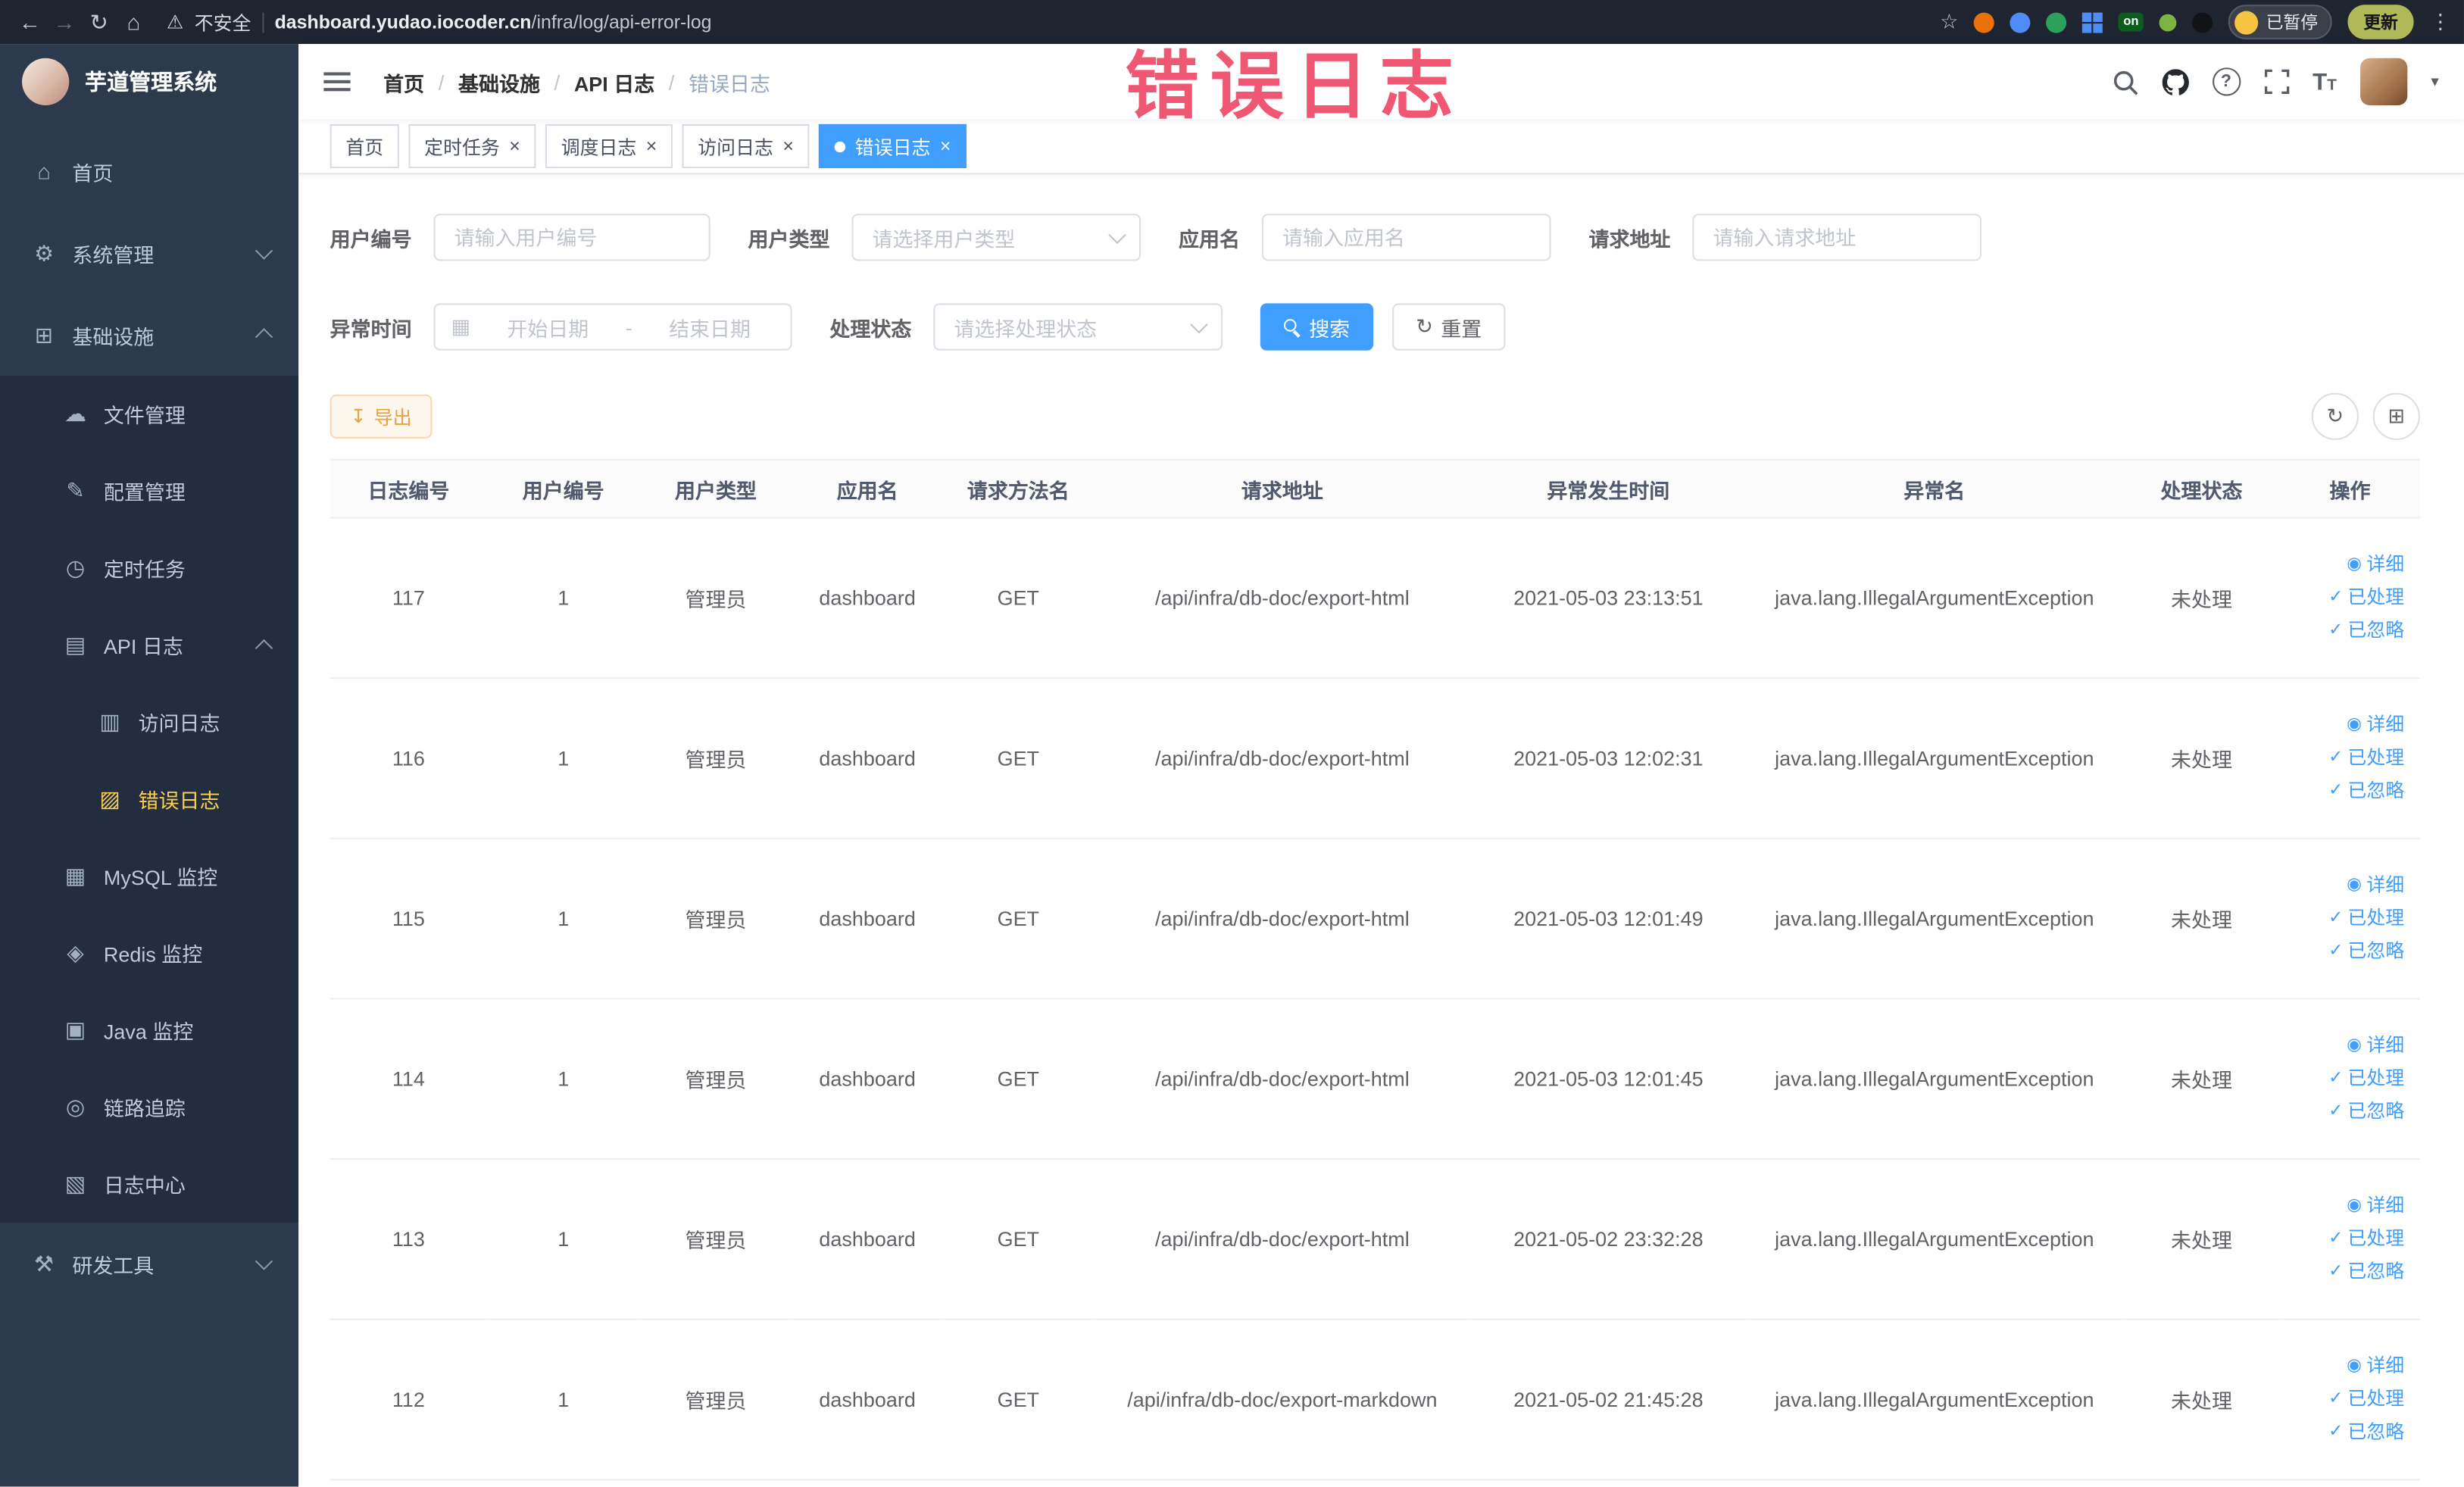 This screenshot has height=1487, width=2464. I want to click on sidebar-item-config-management: ✎ 配置管理, so click(149, 491).